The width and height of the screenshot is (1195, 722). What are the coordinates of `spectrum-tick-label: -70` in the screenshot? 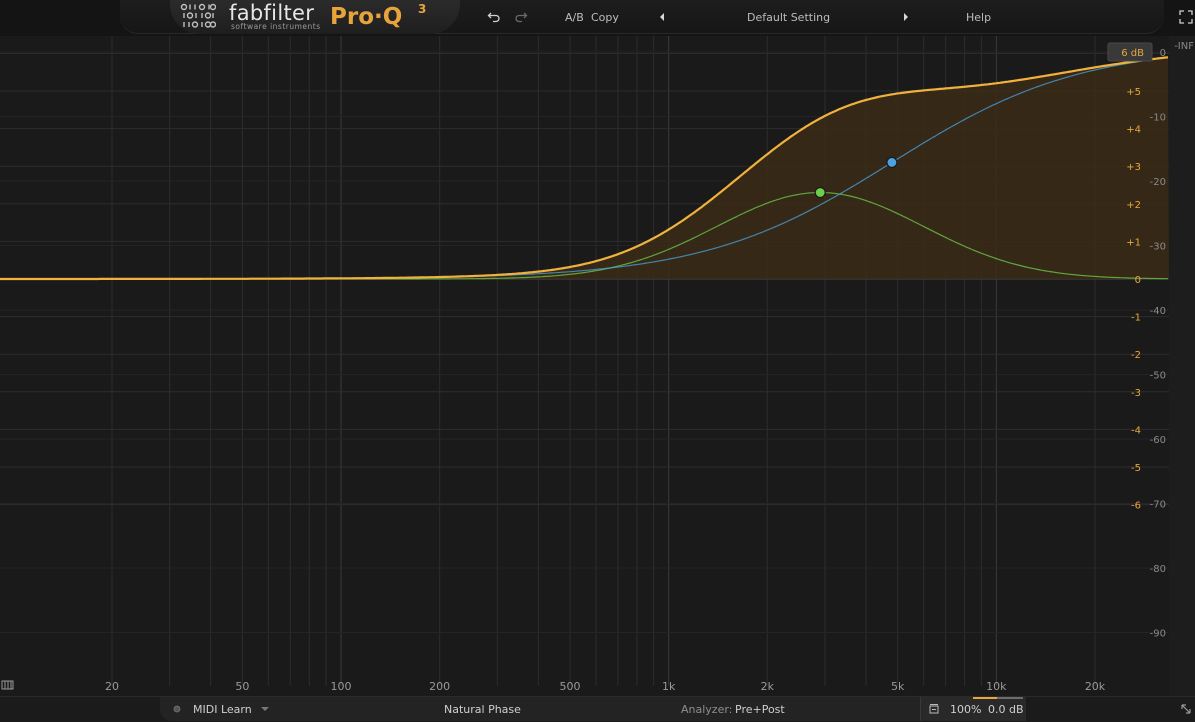 It's located at (1158, 505).